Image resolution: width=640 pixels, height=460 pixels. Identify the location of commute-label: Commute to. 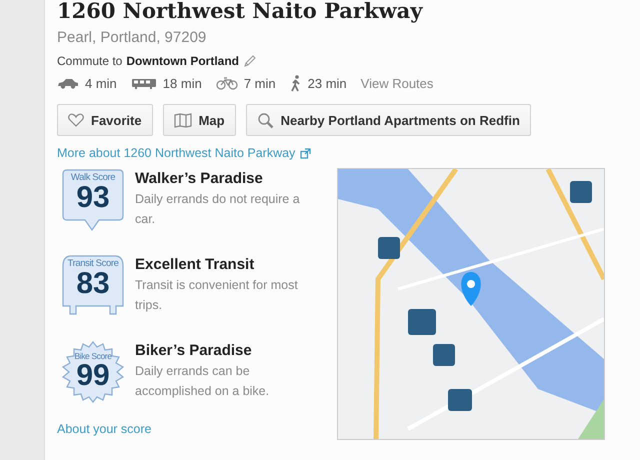
(89, 61).